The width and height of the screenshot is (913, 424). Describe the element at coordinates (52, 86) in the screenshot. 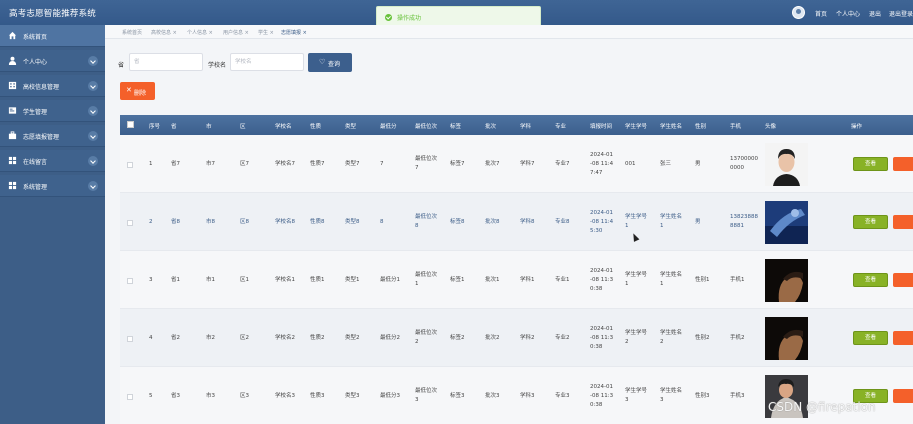

I see `sidebar-item-schools: 高校信息管理` at that location.